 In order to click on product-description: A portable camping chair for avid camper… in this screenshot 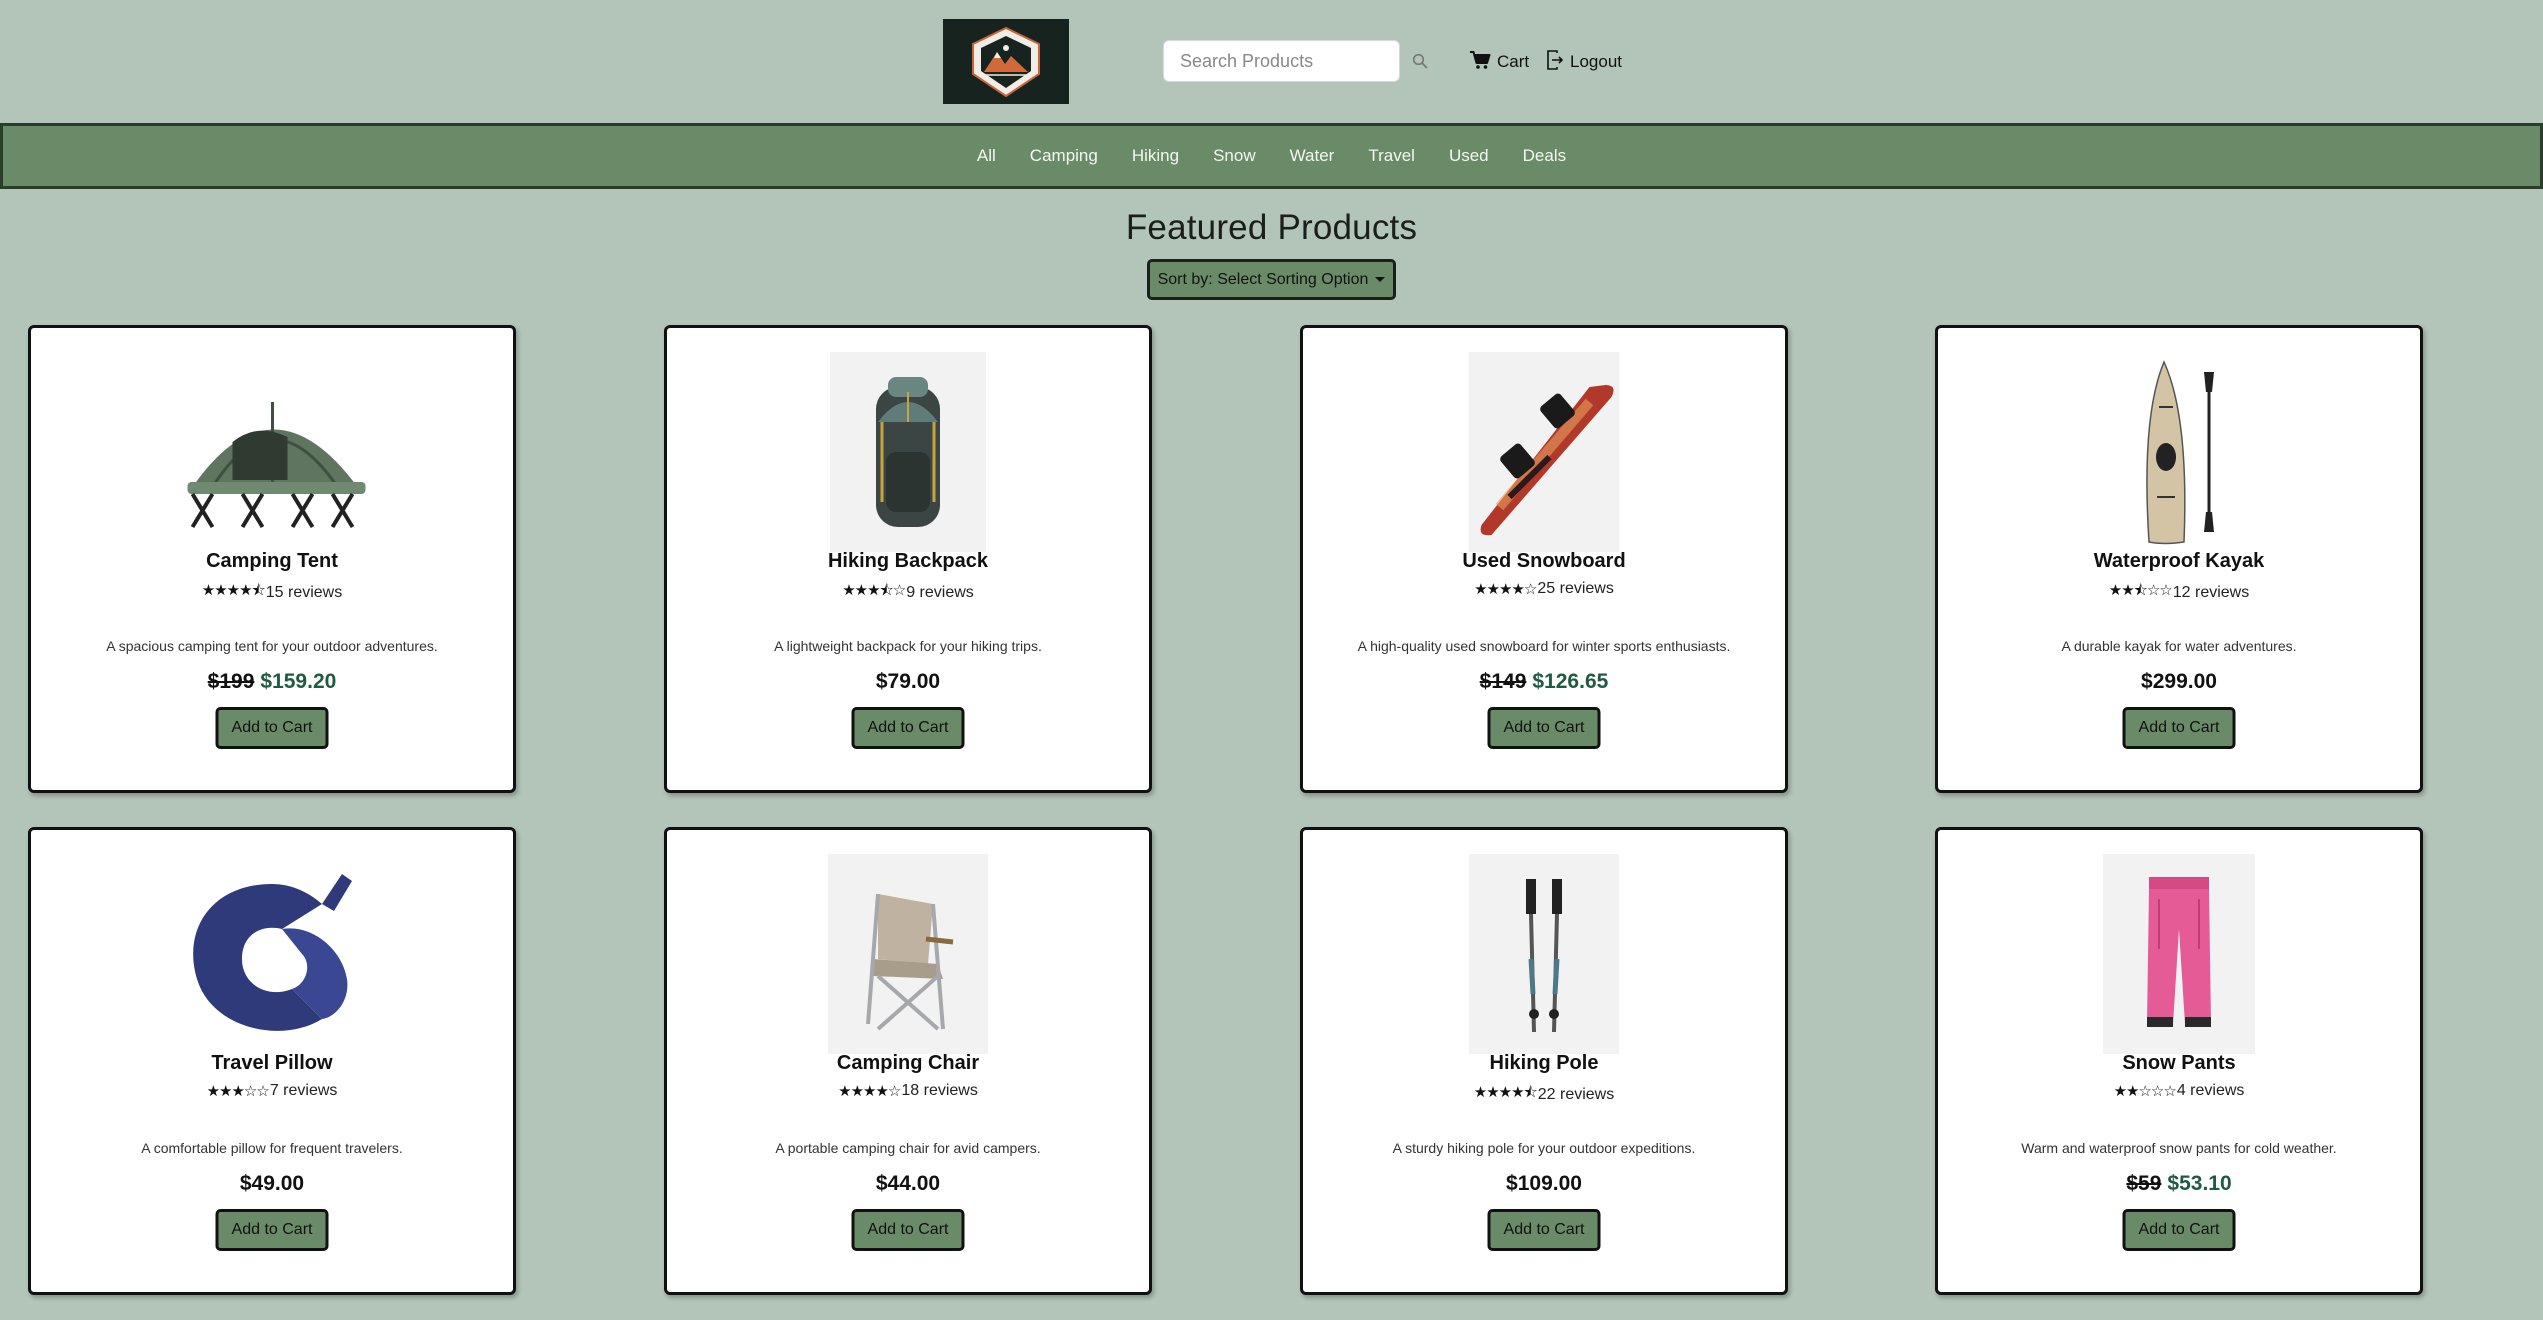, I will do `click(908, 1148)`.